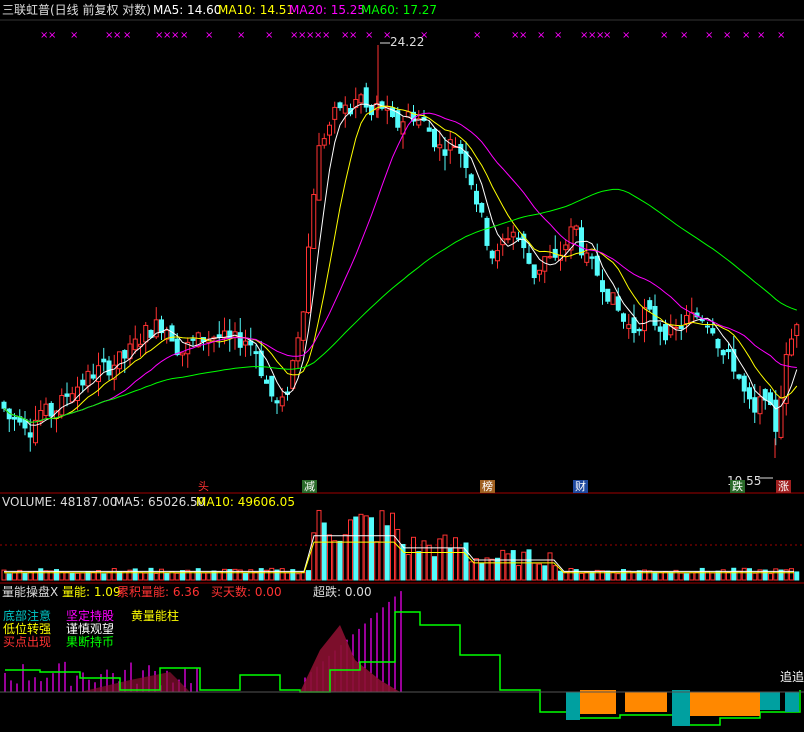 This screenshot has height=732, width=804. I want to click on marker-head: 头, so click(203, 486).